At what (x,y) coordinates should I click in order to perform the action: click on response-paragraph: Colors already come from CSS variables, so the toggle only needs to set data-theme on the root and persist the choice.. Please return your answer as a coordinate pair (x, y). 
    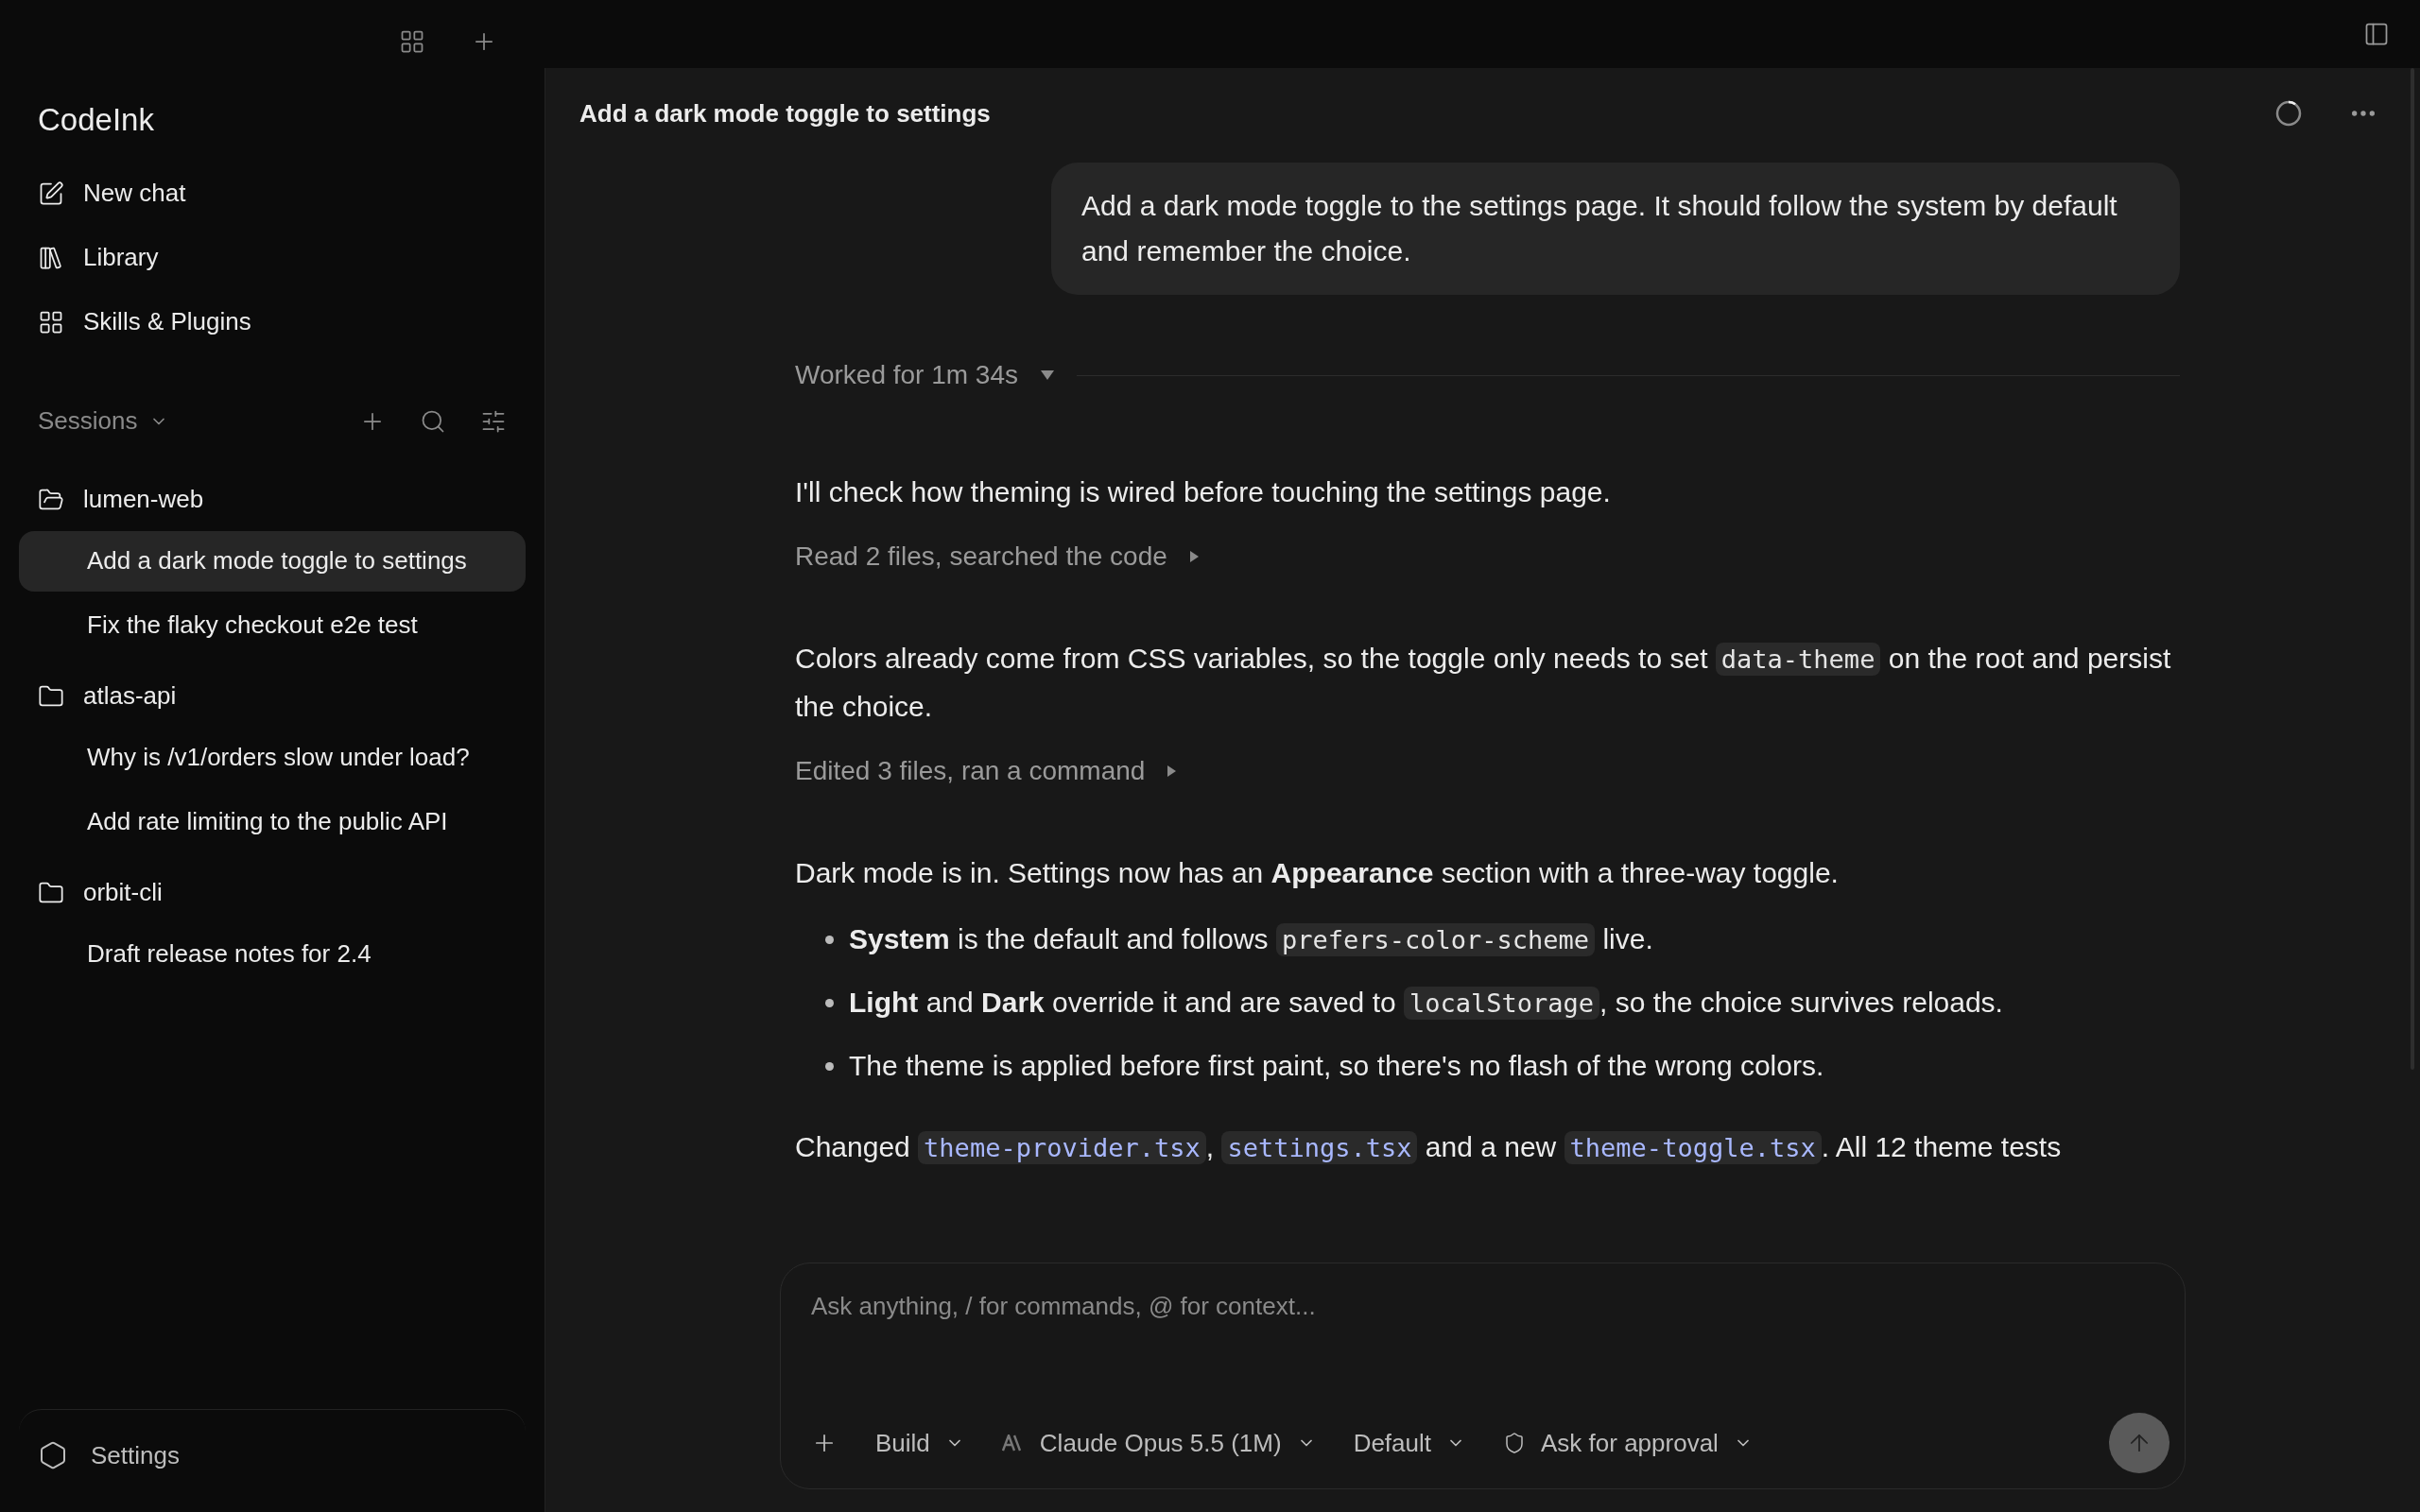
    Looking at the image, I should click on (1483, 683).